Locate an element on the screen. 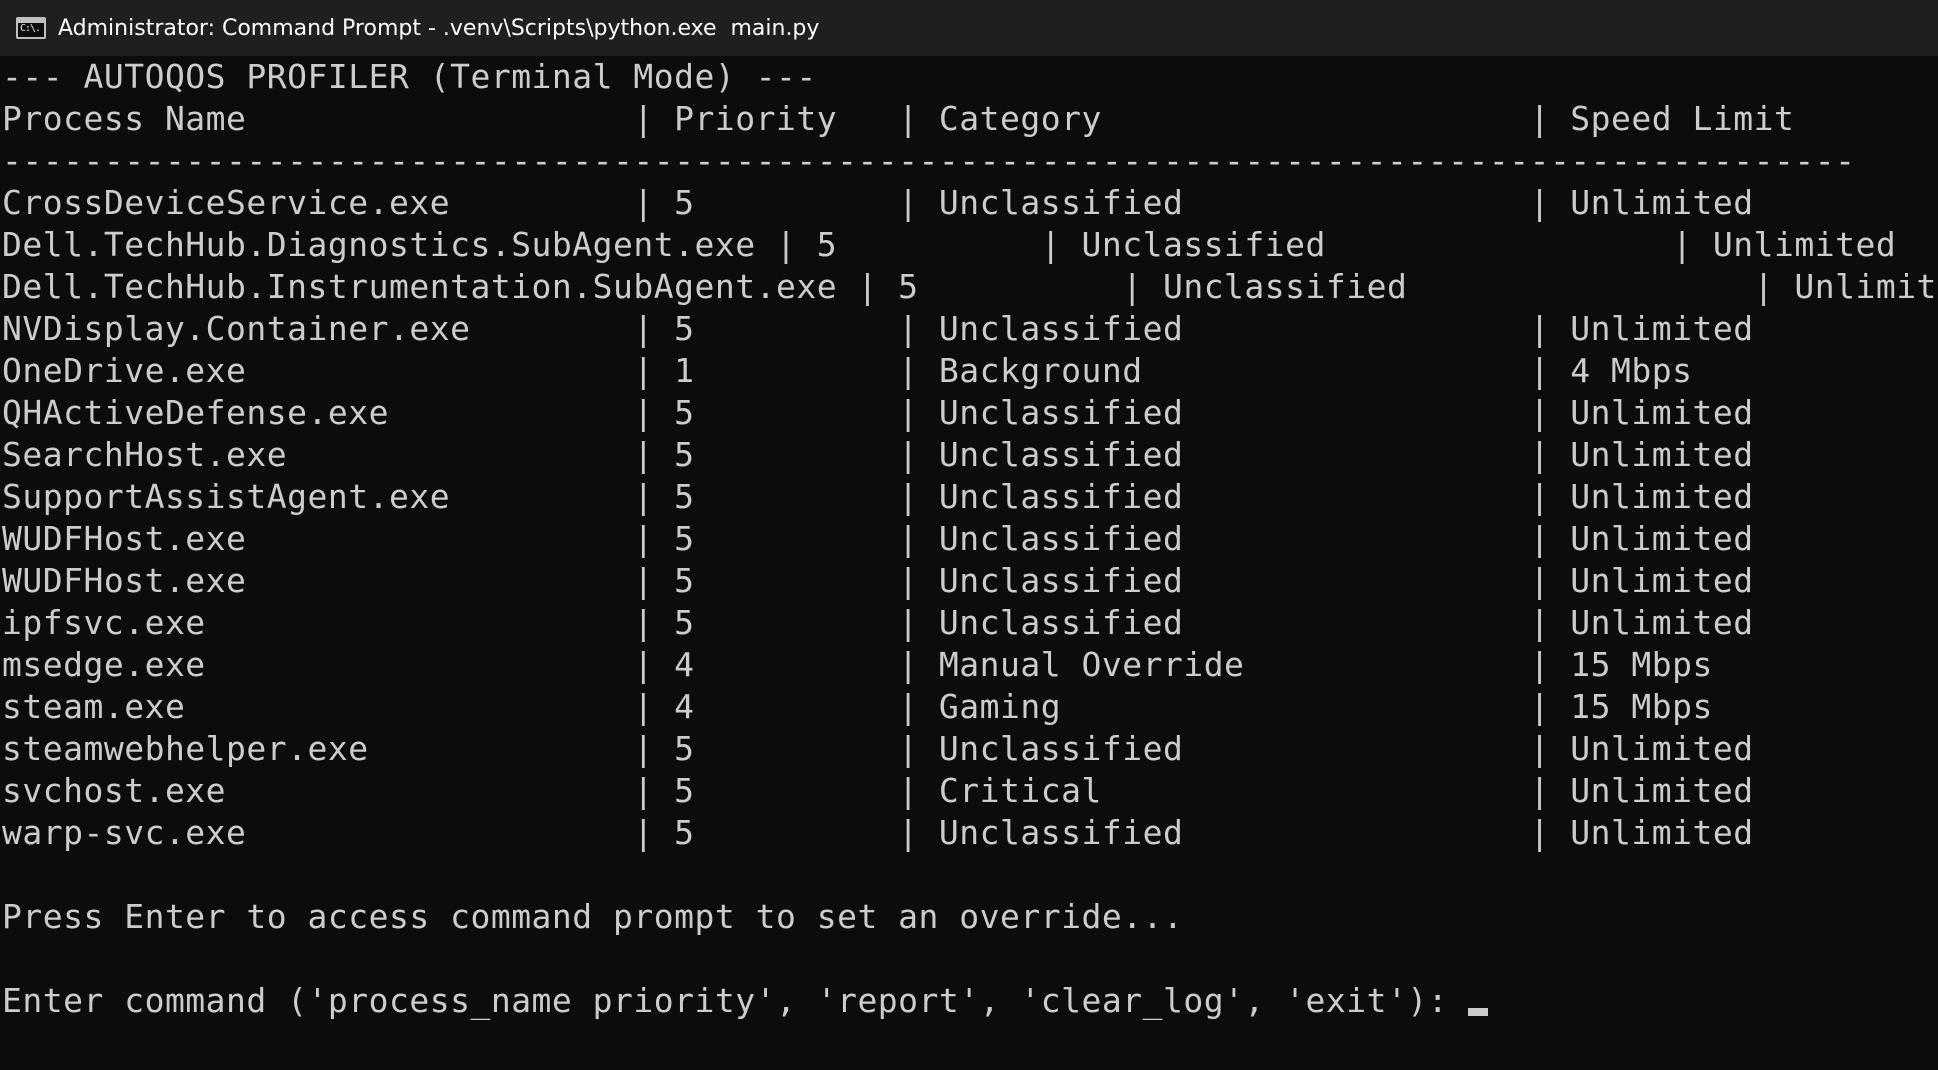  banner-line: --- AUTOQOS PROFILER (Terminal Mode) --- is located at coordinates (409, 76).